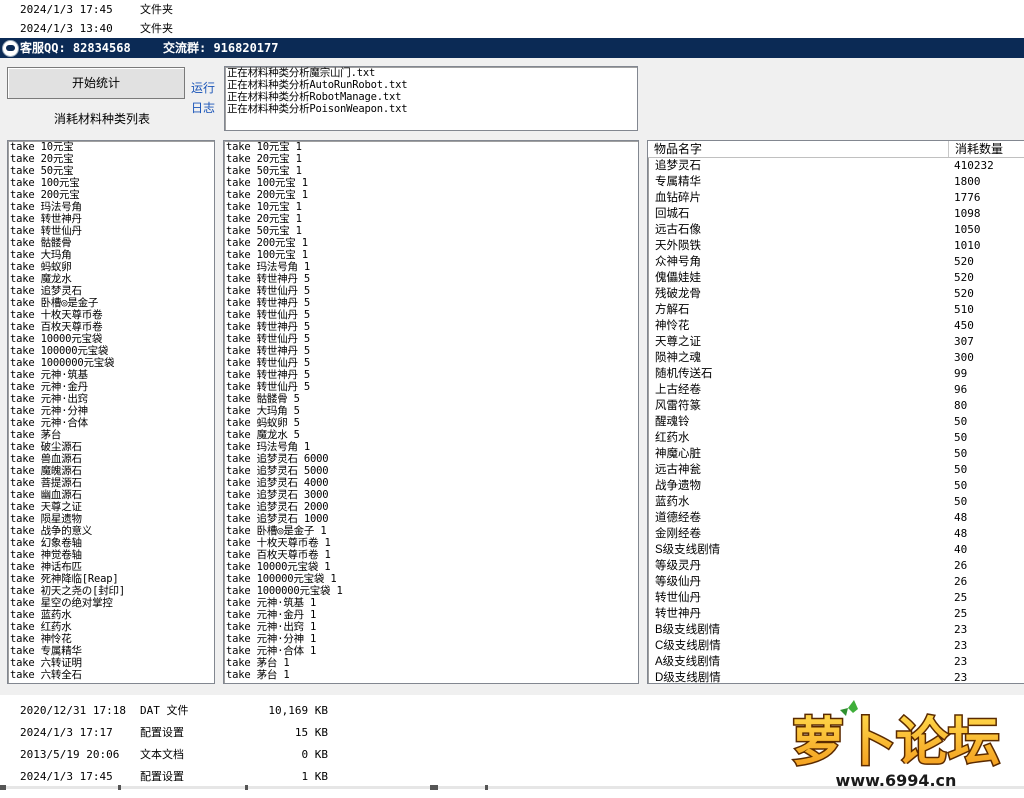 This screenshot has width=1024, height=798. What do you see at coordinates (836, 630) in the screenshot?
I see `table-row: B级支线剧情 23` at bounding box center [836, 630].